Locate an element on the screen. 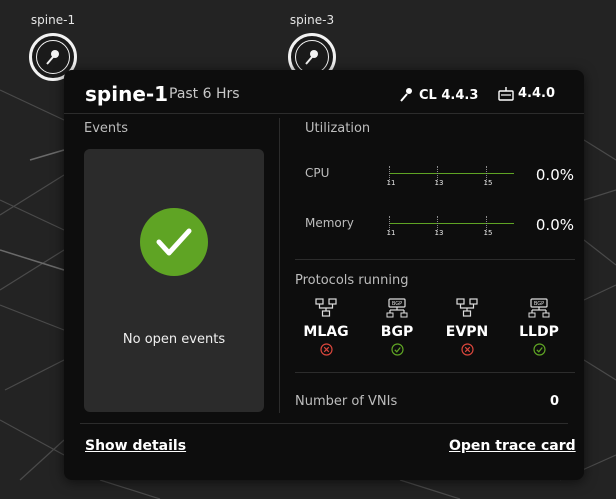  footer-divider is located at coordinates (324, 423).